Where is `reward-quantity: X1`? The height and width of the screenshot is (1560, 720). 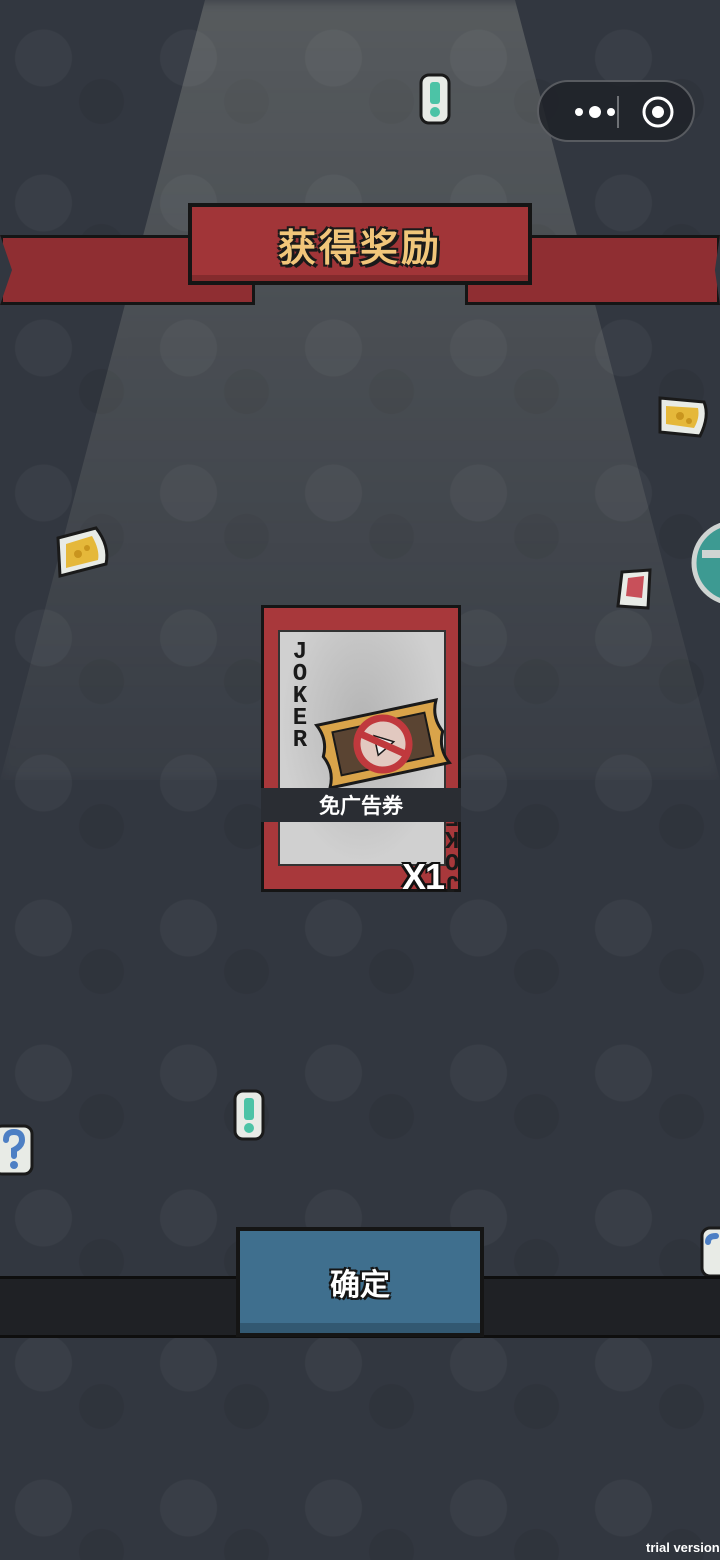 reward-quantity: X1 is located at coordinates (423, 876).